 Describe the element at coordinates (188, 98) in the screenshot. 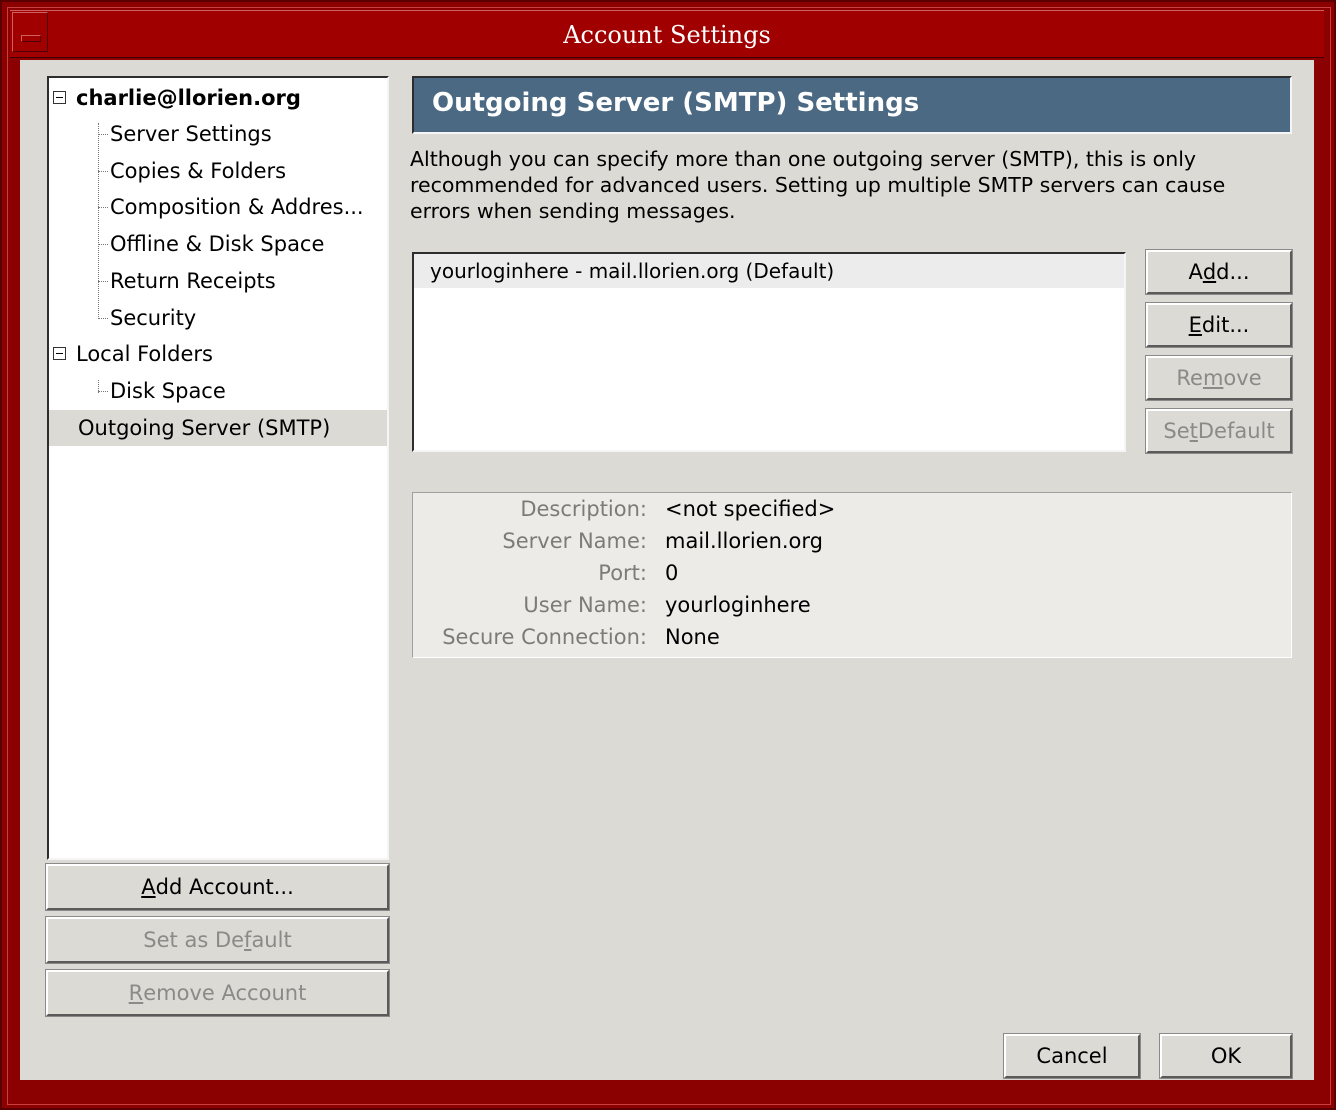

I see `tree-item-label: charlie@llorien.org` at that location.